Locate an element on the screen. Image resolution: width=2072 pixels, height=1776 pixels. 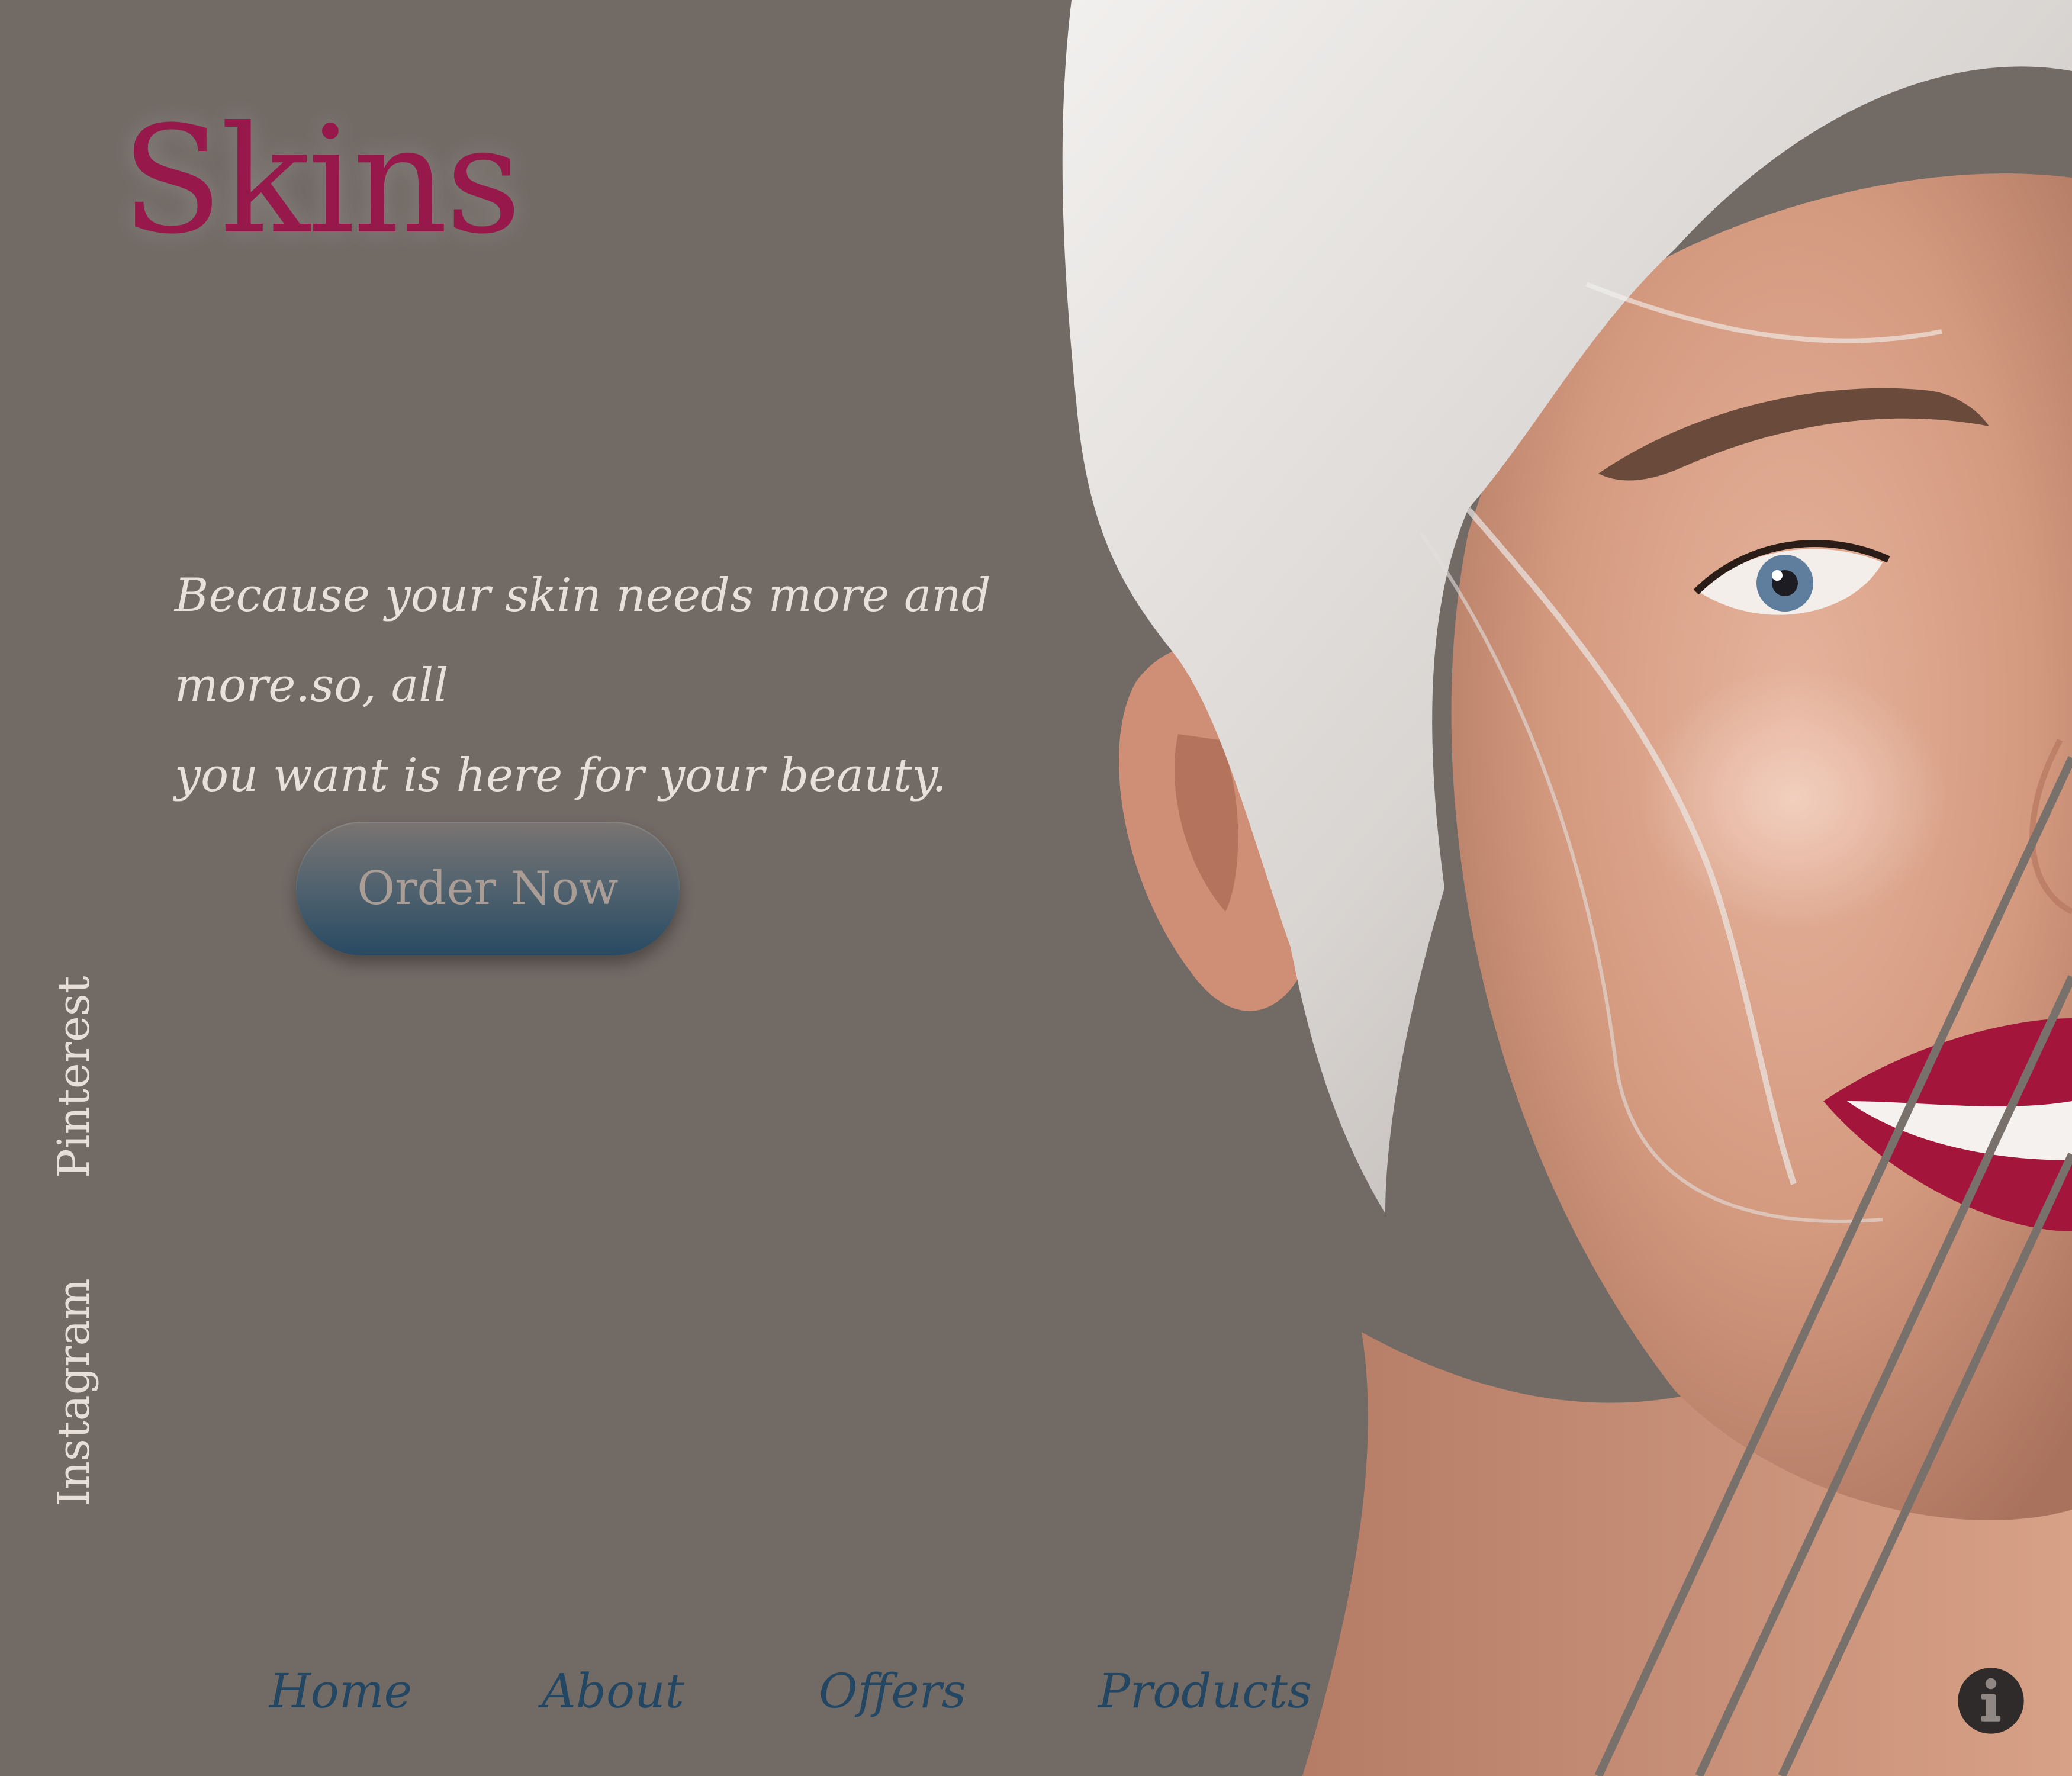
hero-tagline-line-2: you want is here for your beauty. is located at coordinates (561, 775).